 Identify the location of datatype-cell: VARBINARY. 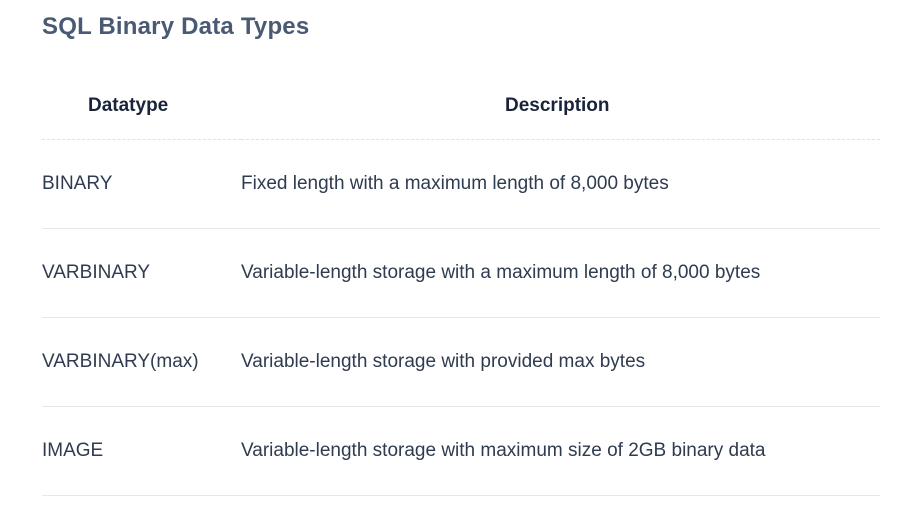
(141, 273).